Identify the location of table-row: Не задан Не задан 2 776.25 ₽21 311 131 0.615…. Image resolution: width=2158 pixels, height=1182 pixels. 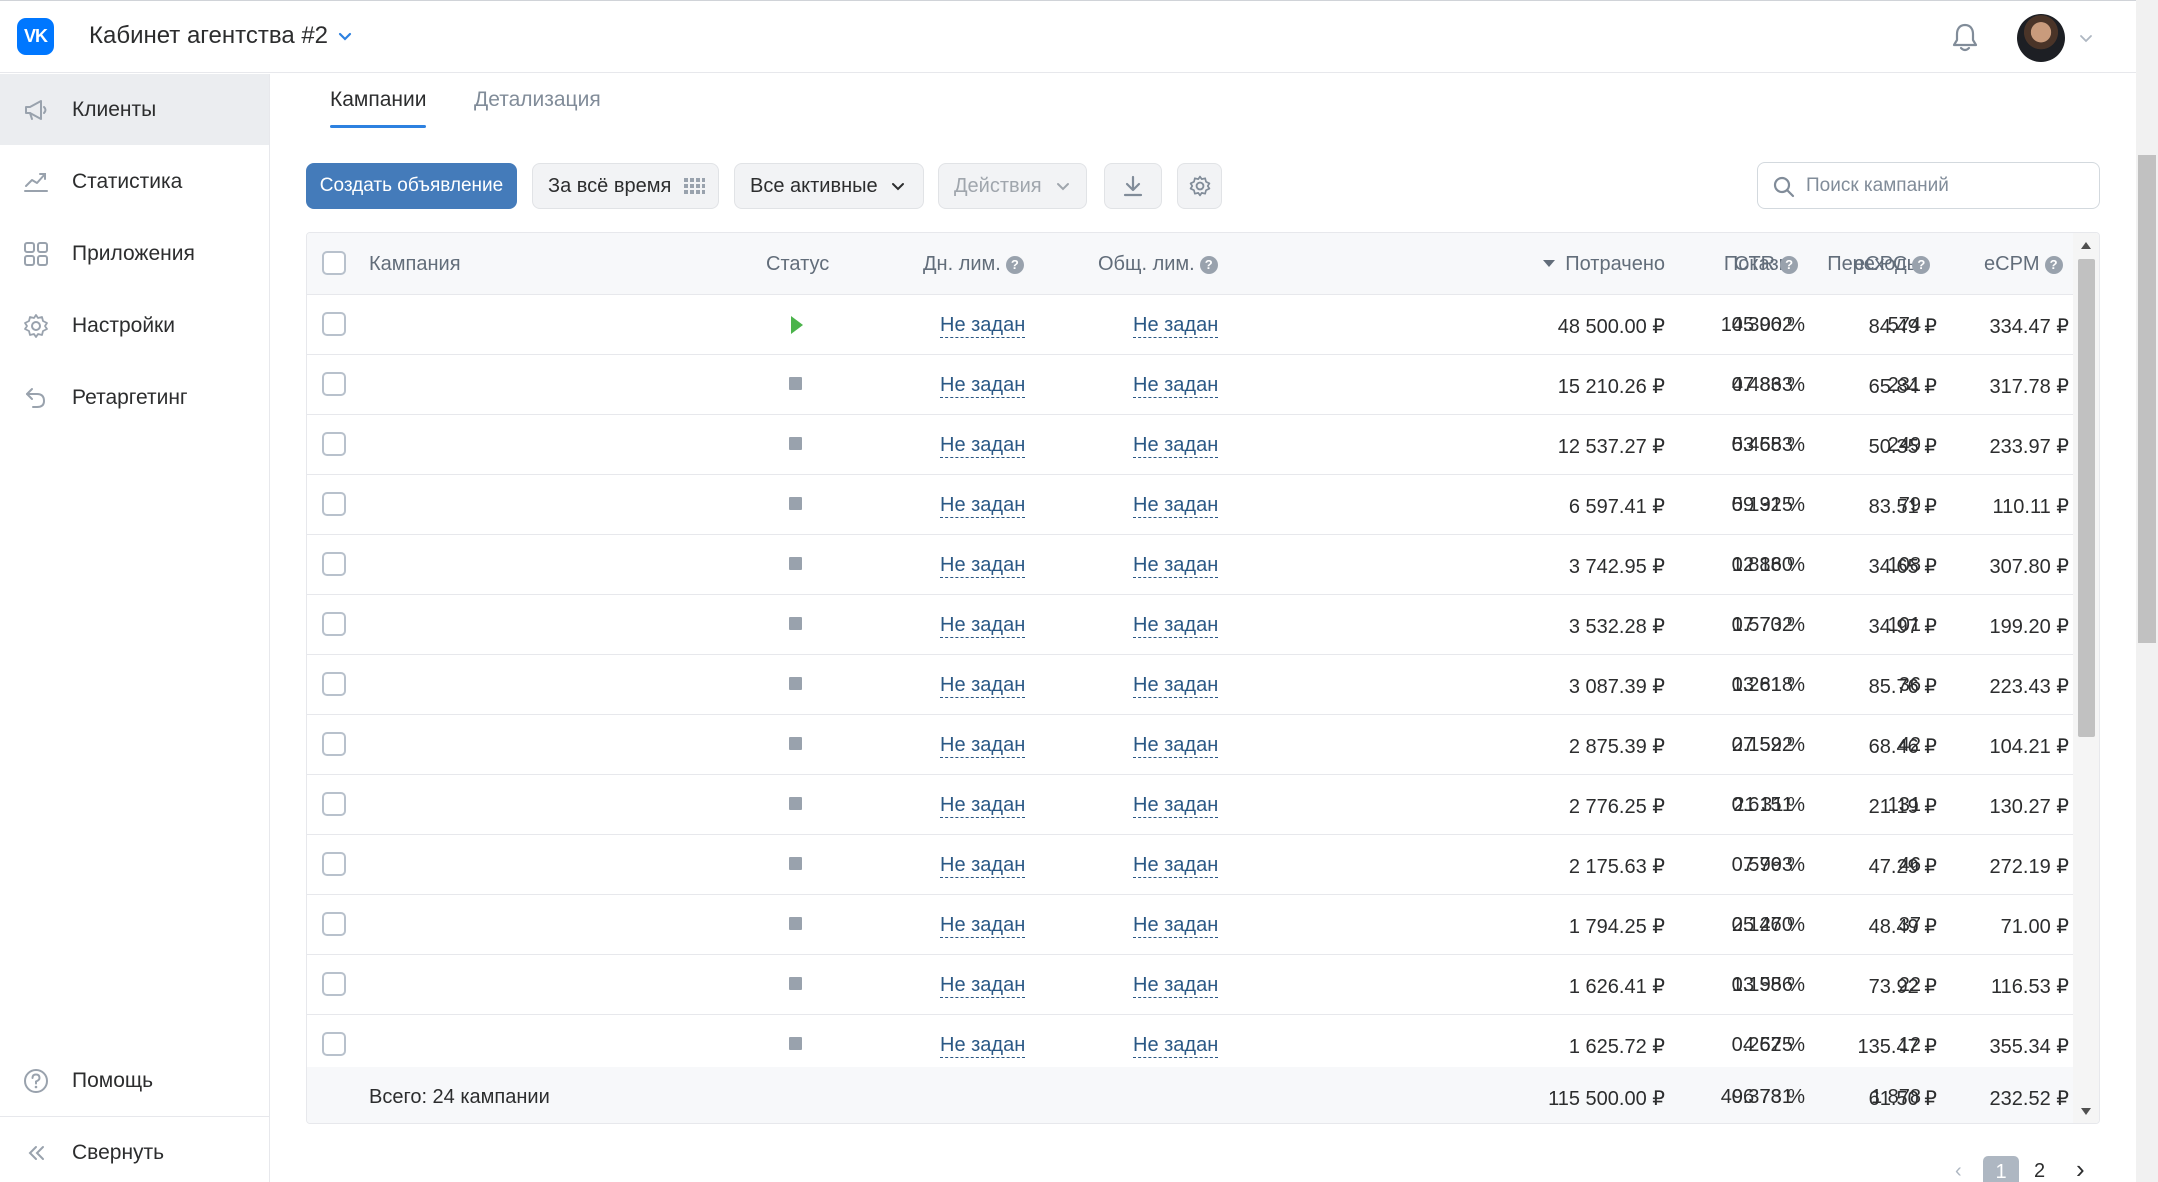
(1190, 805).